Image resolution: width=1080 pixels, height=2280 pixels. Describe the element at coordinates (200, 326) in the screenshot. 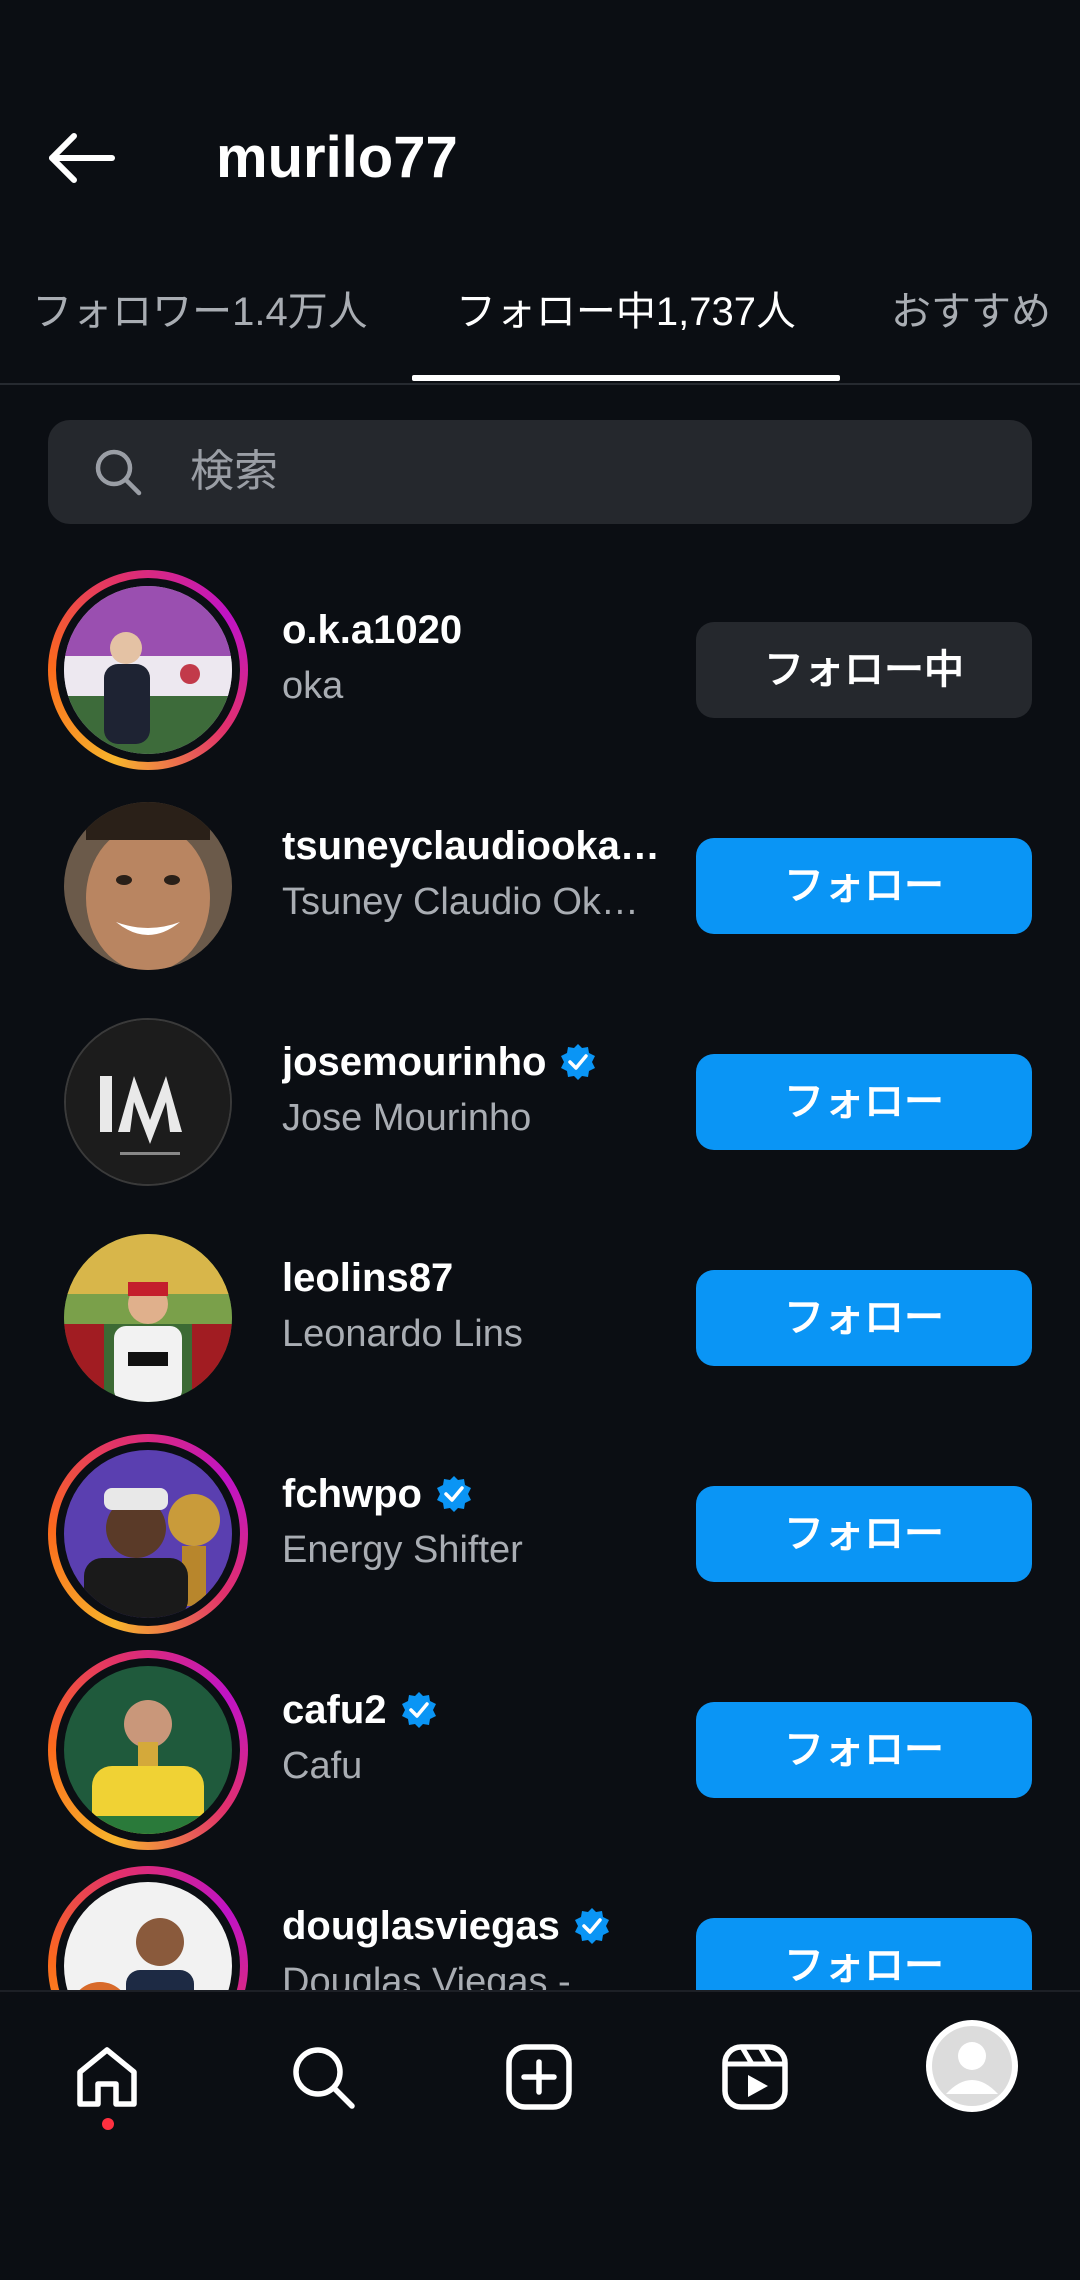

I see `tab-followers: フォロワー1.4万人` at that location.